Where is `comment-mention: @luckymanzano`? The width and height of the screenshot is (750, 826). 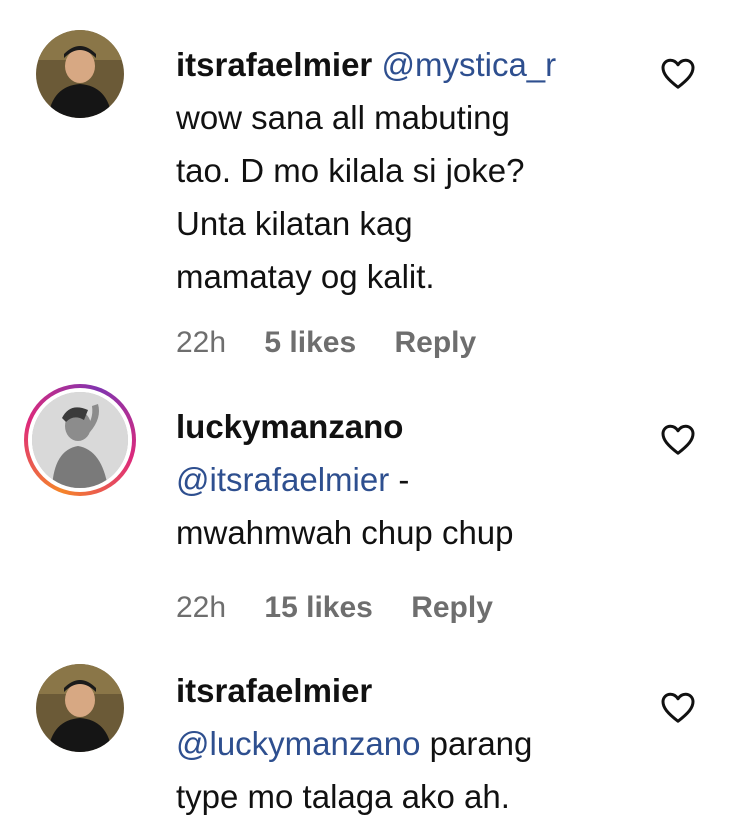 comment-mention: @luckymanzano is located at coordinates (298, 743).